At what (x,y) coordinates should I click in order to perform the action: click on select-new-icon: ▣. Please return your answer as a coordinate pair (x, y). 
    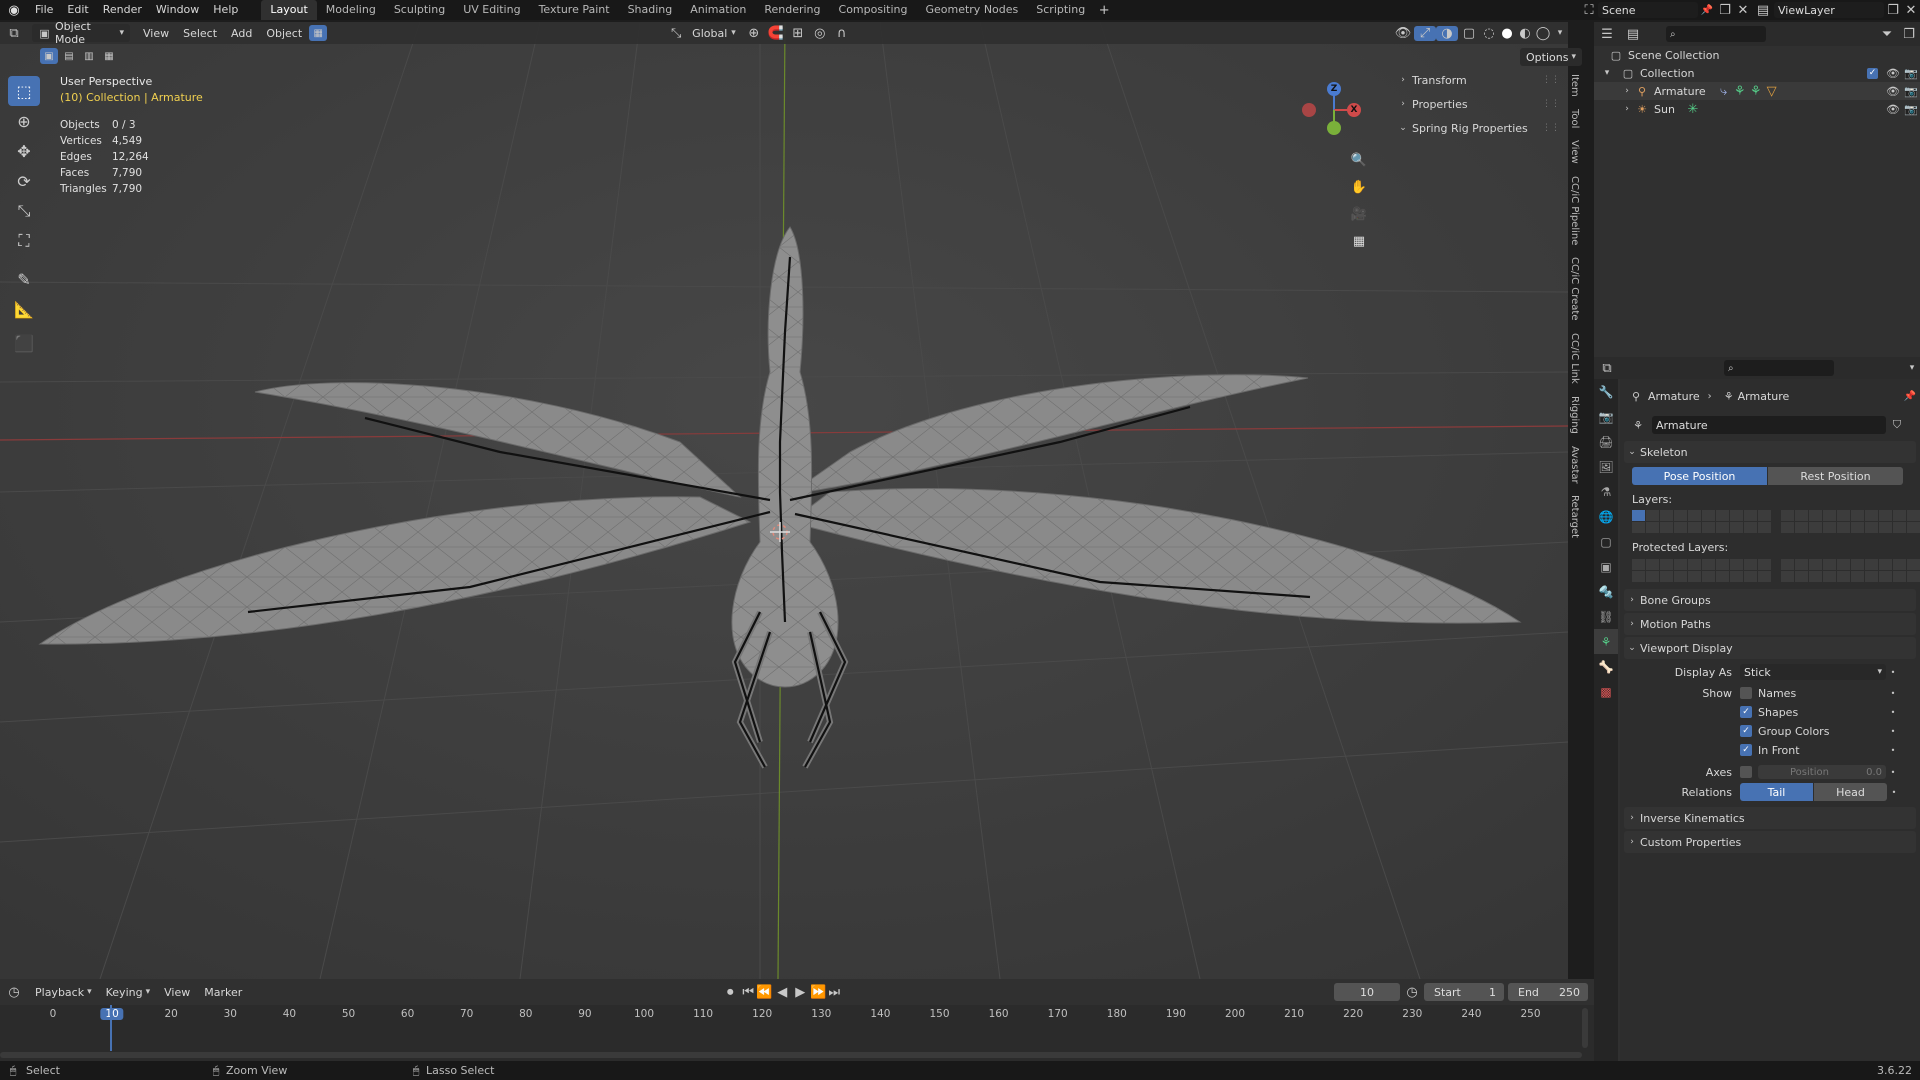
    Looking at the image, I should click on (49, 56).